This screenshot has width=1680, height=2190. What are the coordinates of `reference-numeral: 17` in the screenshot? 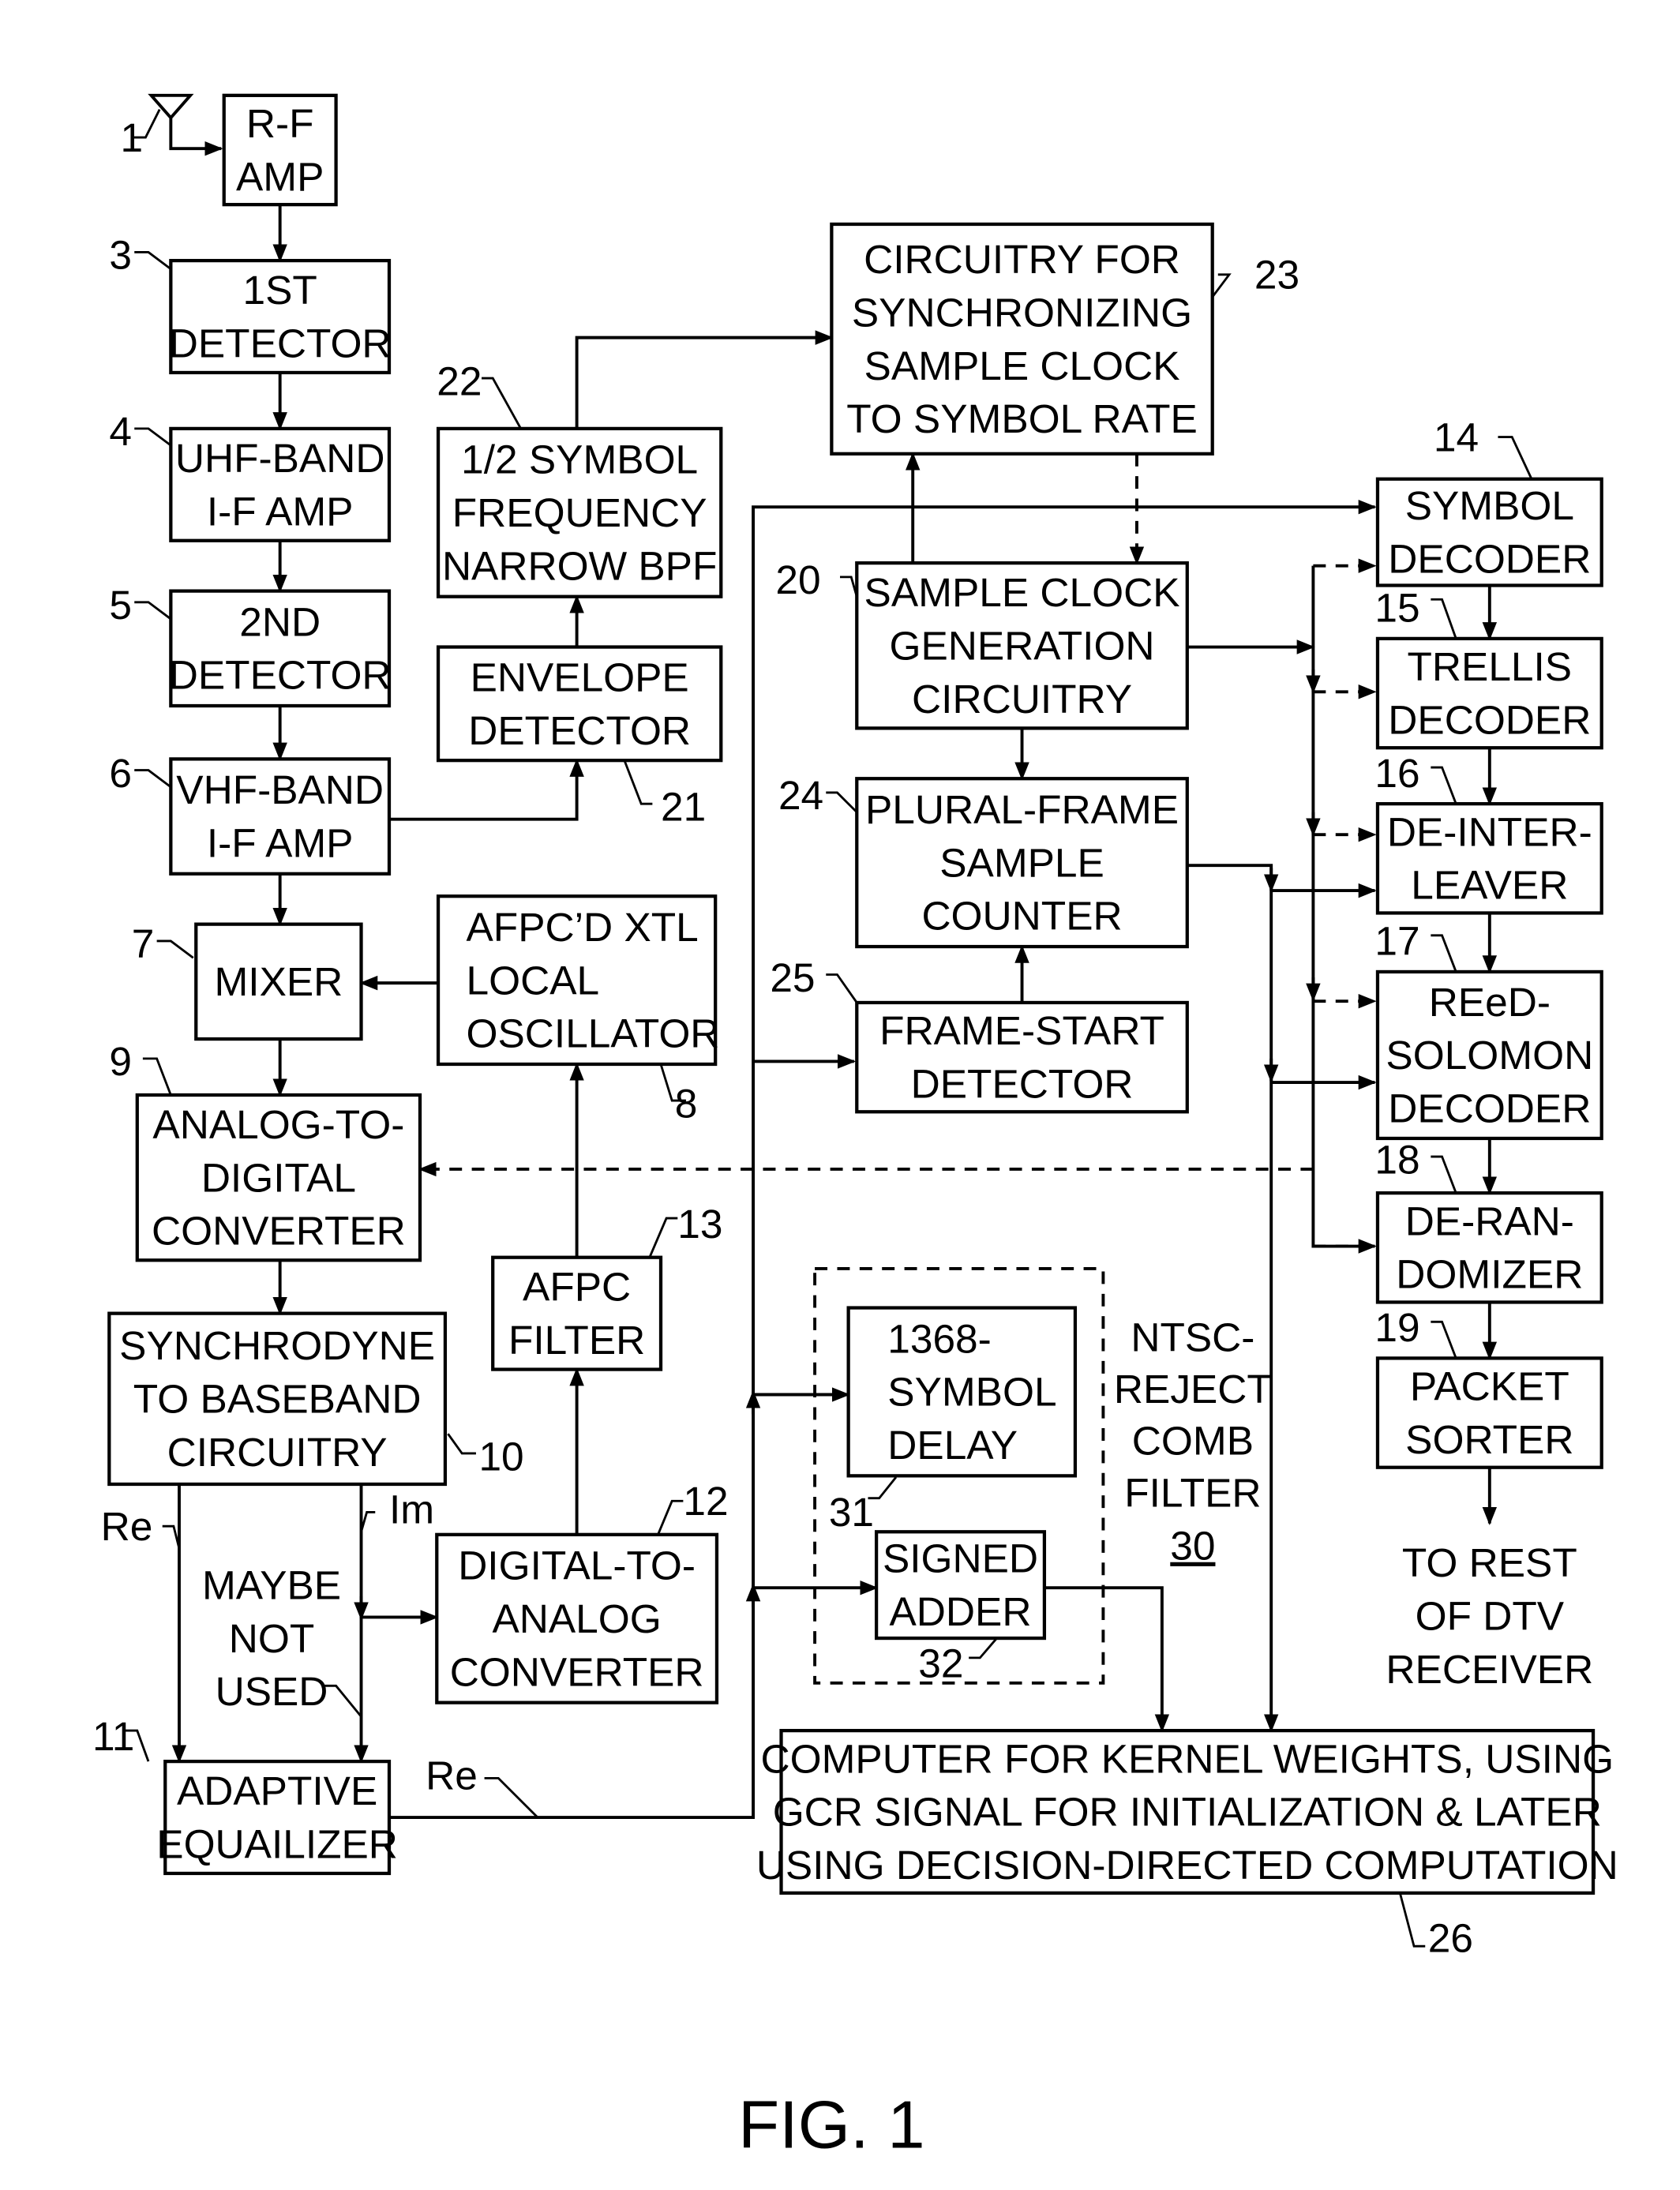 It's located at (1396, 941).